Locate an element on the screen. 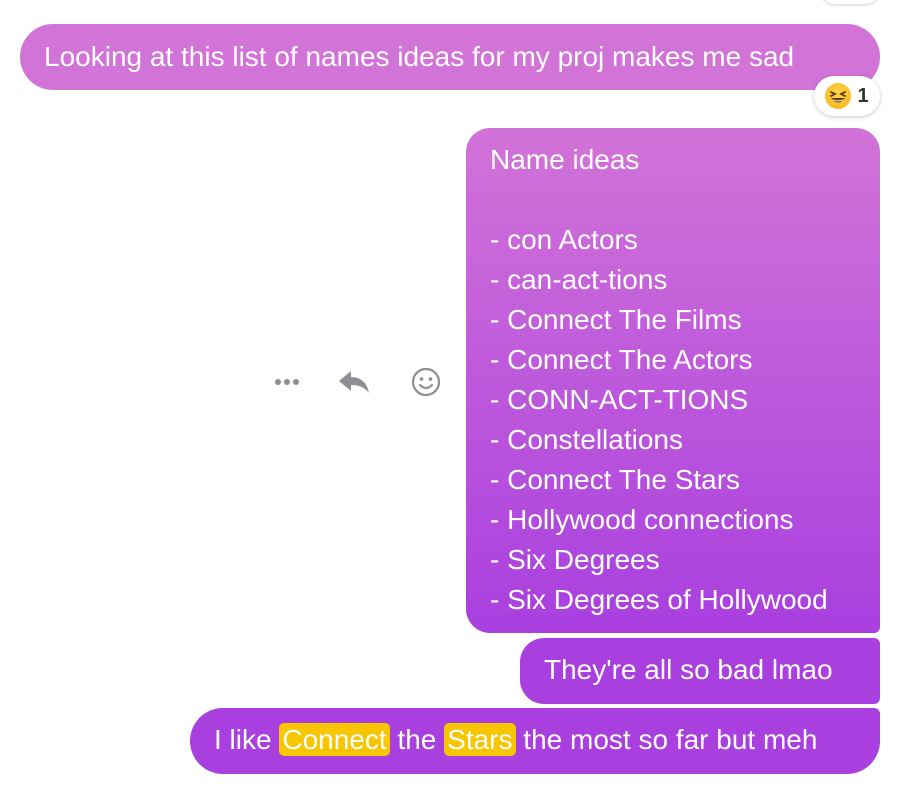 Image resolution: width=906 pixels, height=800 pixels. message-text: the most so far but meh is located at coordinates (670, 739).